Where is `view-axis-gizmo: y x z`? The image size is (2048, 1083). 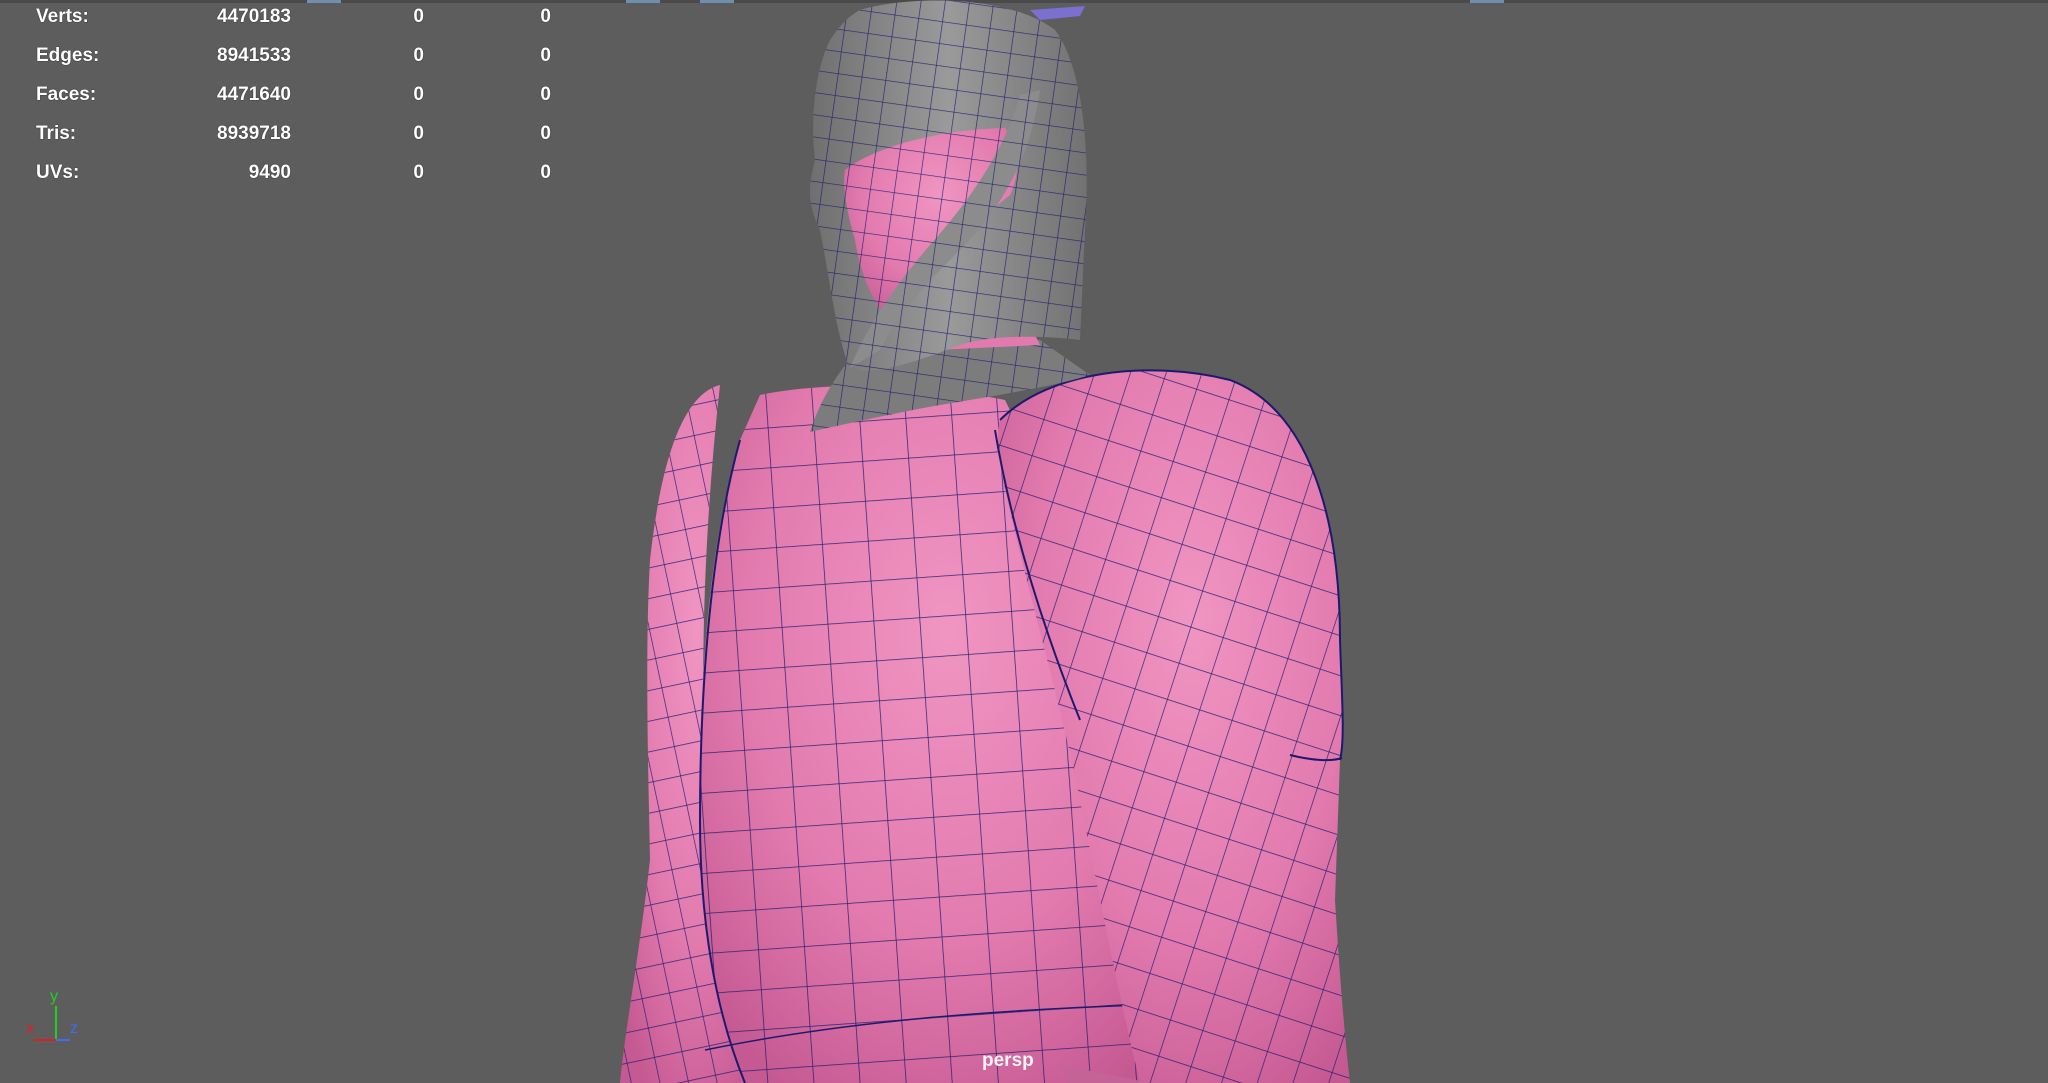
view-axis-gizmo: y x z is located at coordinates (55, 1019).